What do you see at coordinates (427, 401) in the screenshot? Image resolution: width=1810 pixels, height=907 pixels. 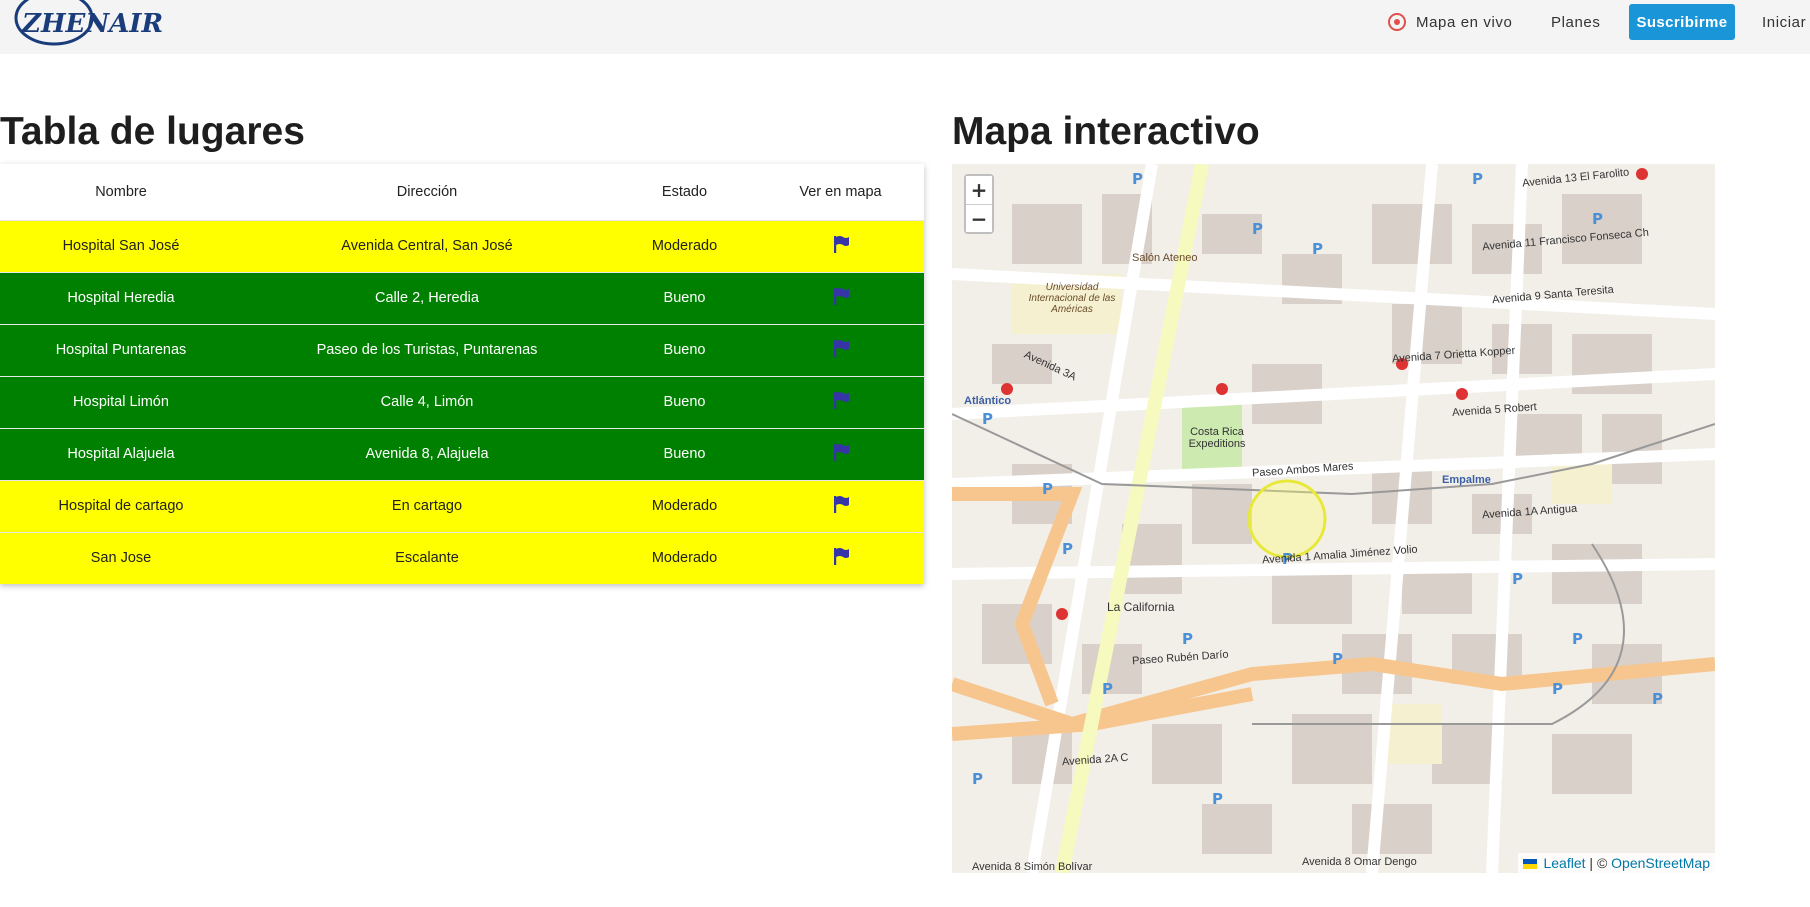 I see `cell-address: Calle 4, Limón` at bounding box center [427, 401].